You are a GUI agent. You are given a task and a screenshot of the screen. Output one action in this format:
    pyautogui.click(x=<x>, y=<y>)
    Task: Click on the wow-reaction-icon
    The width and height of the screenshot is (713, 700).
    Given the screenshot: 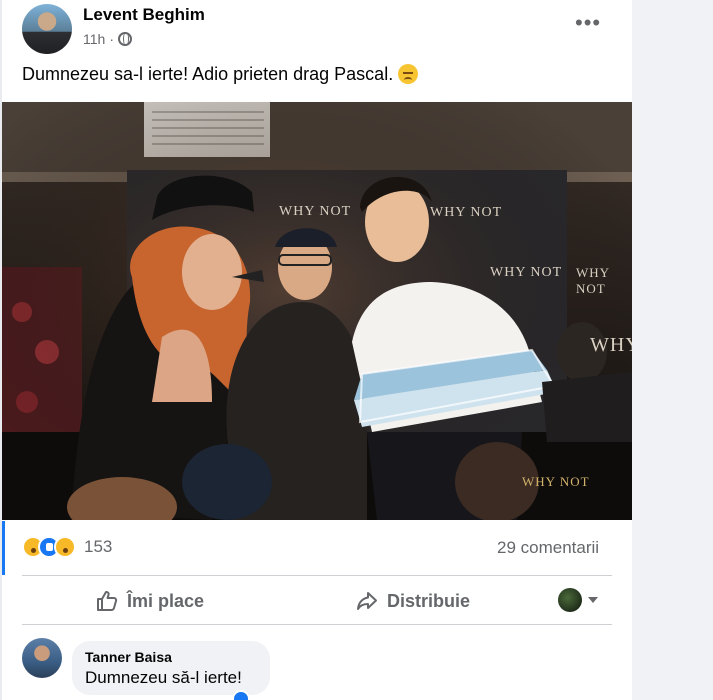 What is the action you would take?
    pyautogui.click(x=65, y=547)
    